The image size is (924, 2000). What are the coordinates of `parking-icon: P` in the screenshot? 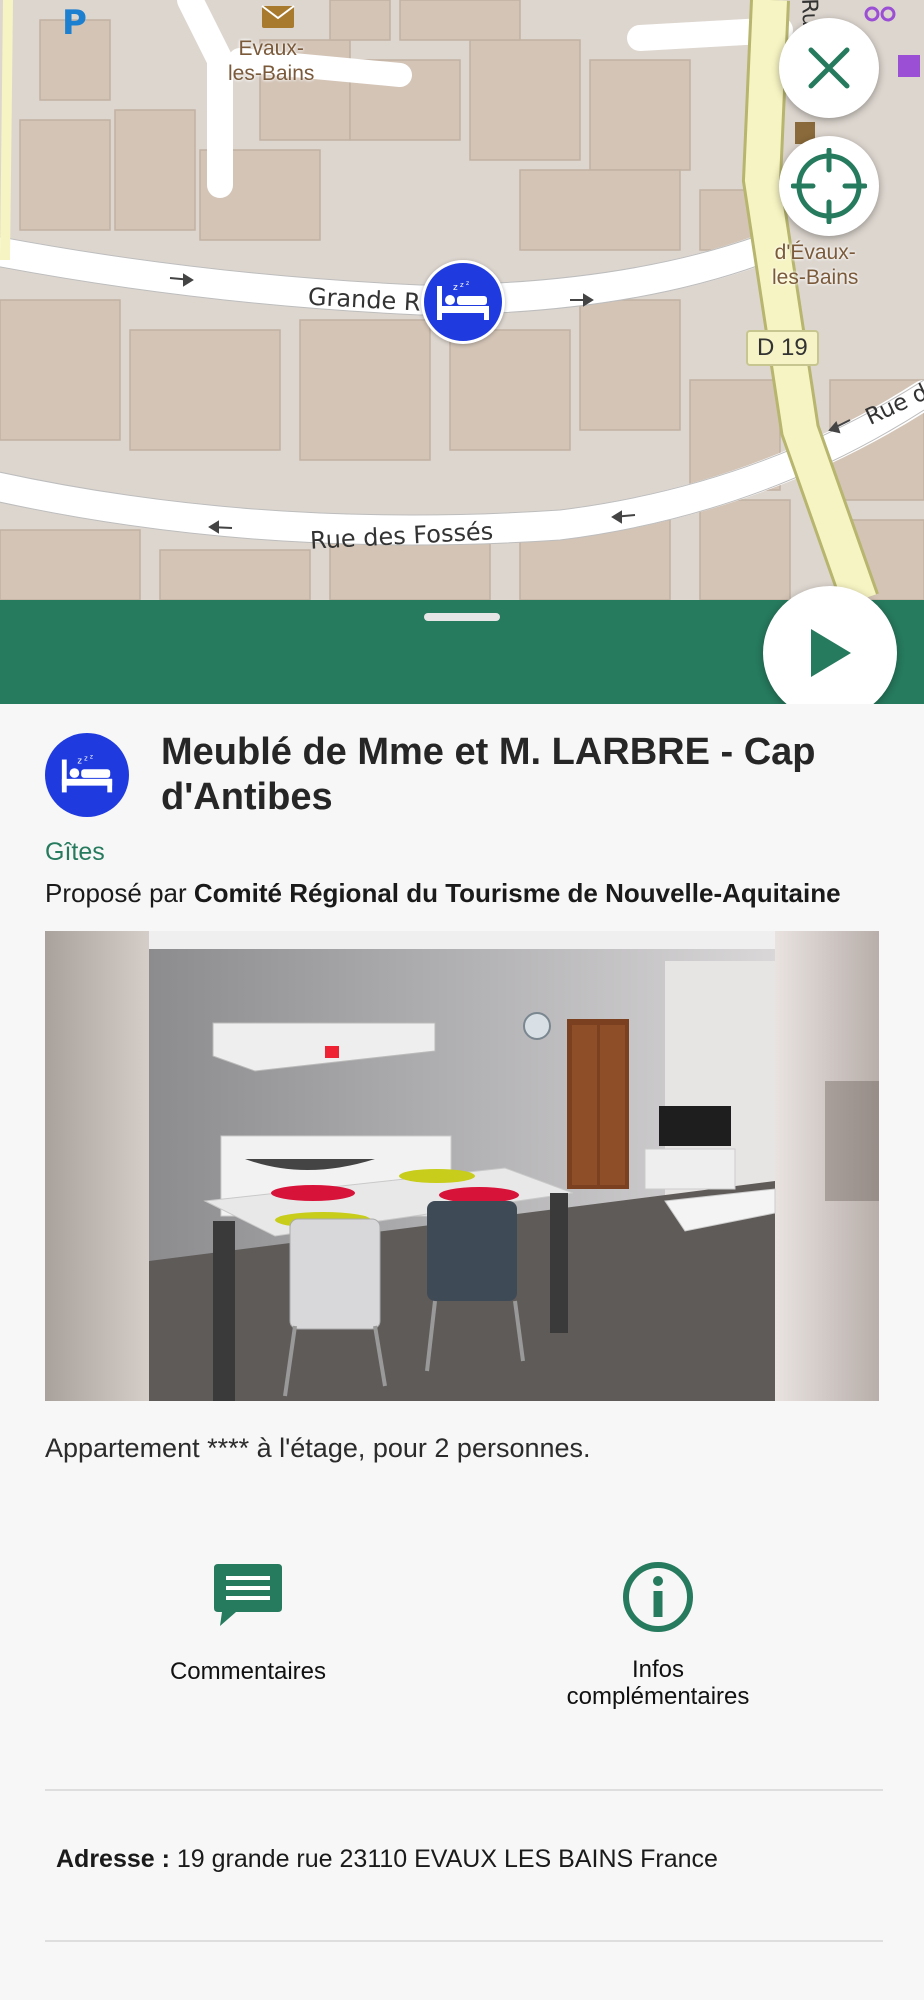 It's located at (74, 23).